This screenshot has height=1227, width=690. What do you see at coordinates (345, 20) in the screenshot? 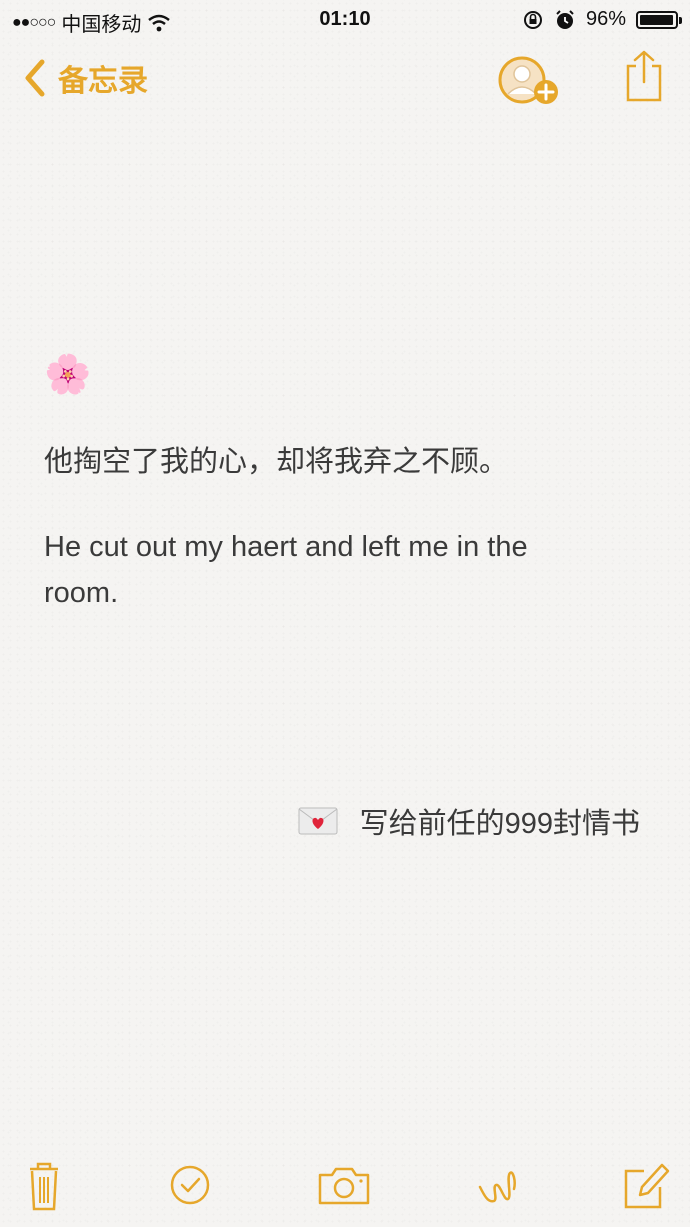
I see `status-bar: ●●○○○ 中国移动 01:10 96%` at bounding box center [345, 20].